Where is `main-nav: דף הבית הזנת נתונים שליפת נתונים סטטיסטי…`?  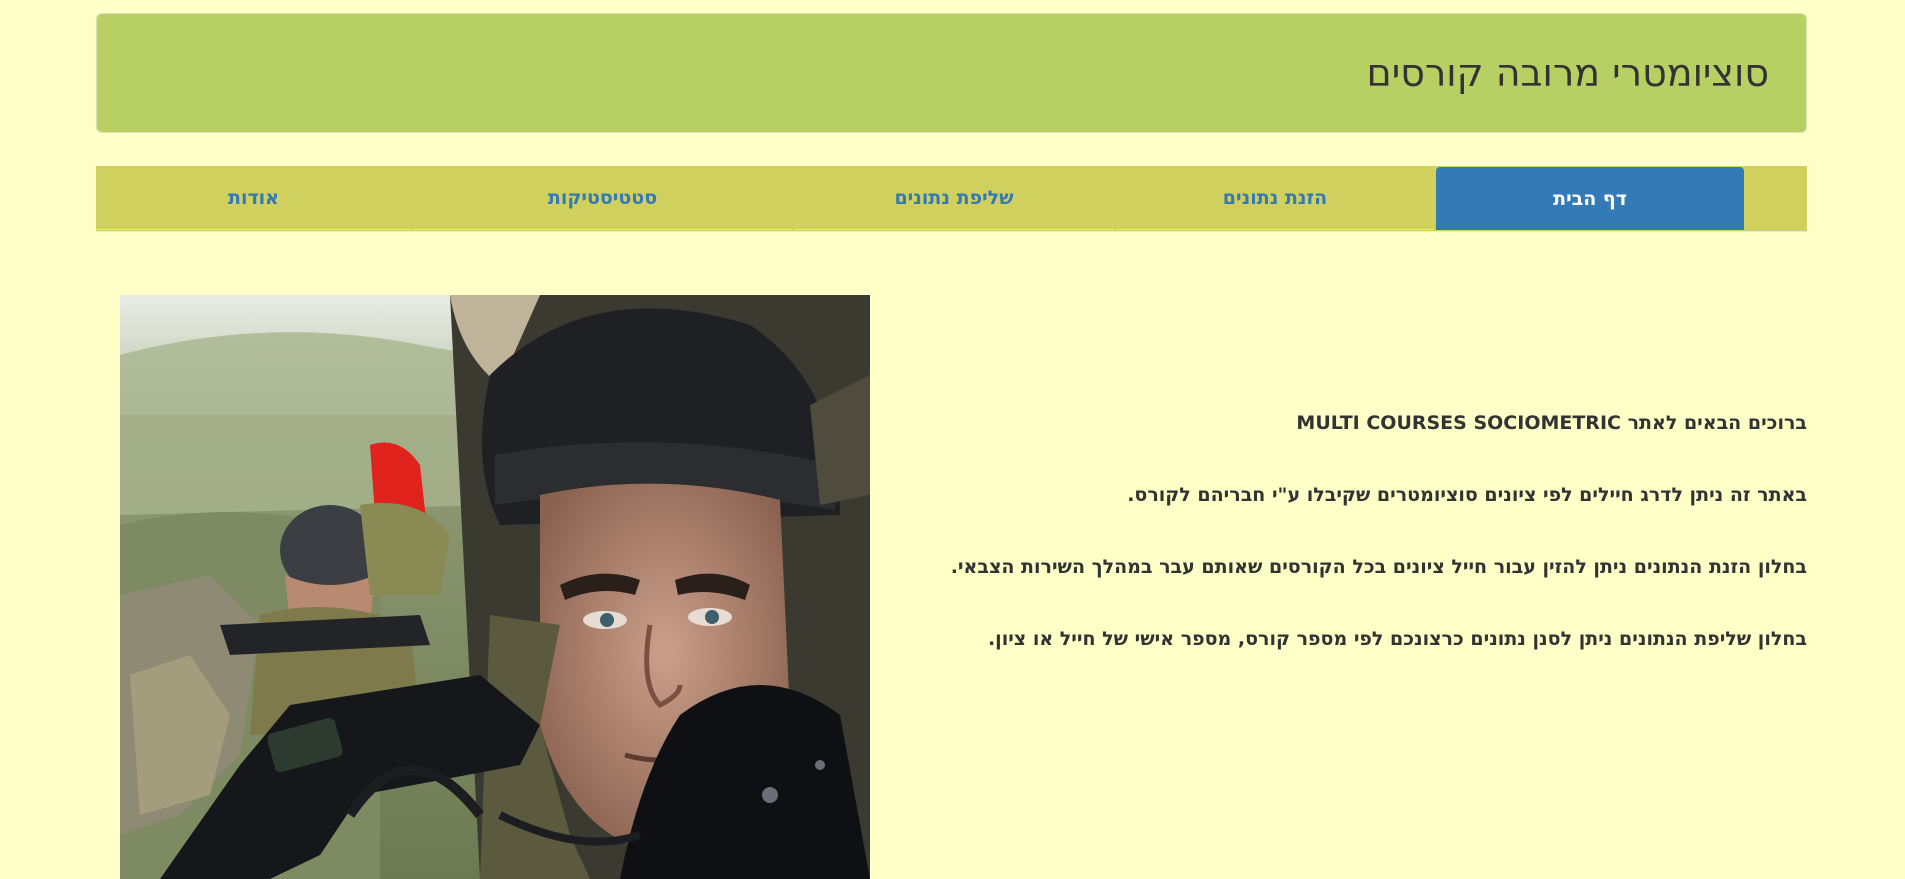 main-nav: דף הבית הזנת נתונים שליפת נתונים סטטיסטי… is located at coordinates (951, 199).